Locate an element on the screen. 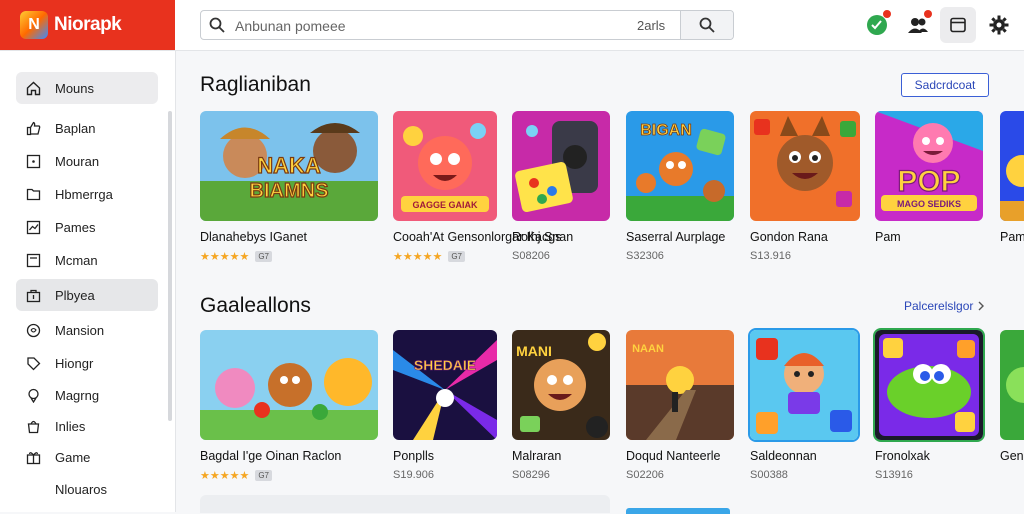  calendar-icon is located at coordinates (958, 25).